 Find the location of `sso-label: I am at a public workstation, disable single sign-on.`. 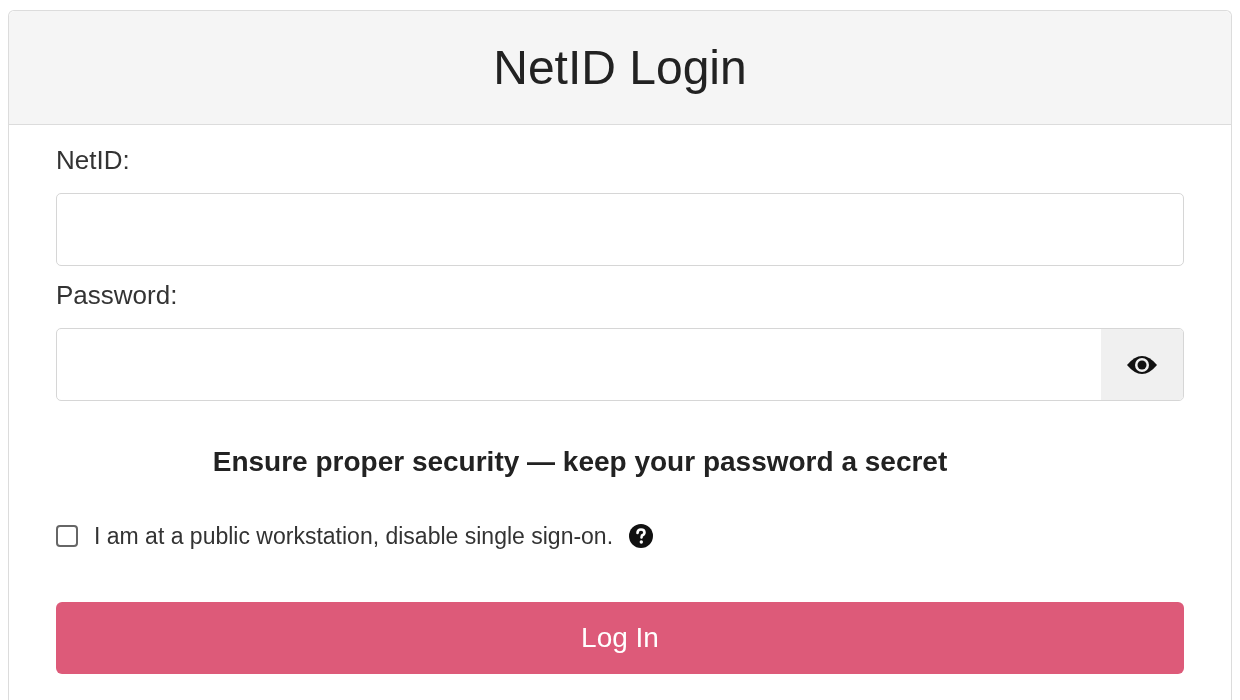

sso-label: I am at a public workstation, disable single sign-on. is located at coordinates (354, 536).